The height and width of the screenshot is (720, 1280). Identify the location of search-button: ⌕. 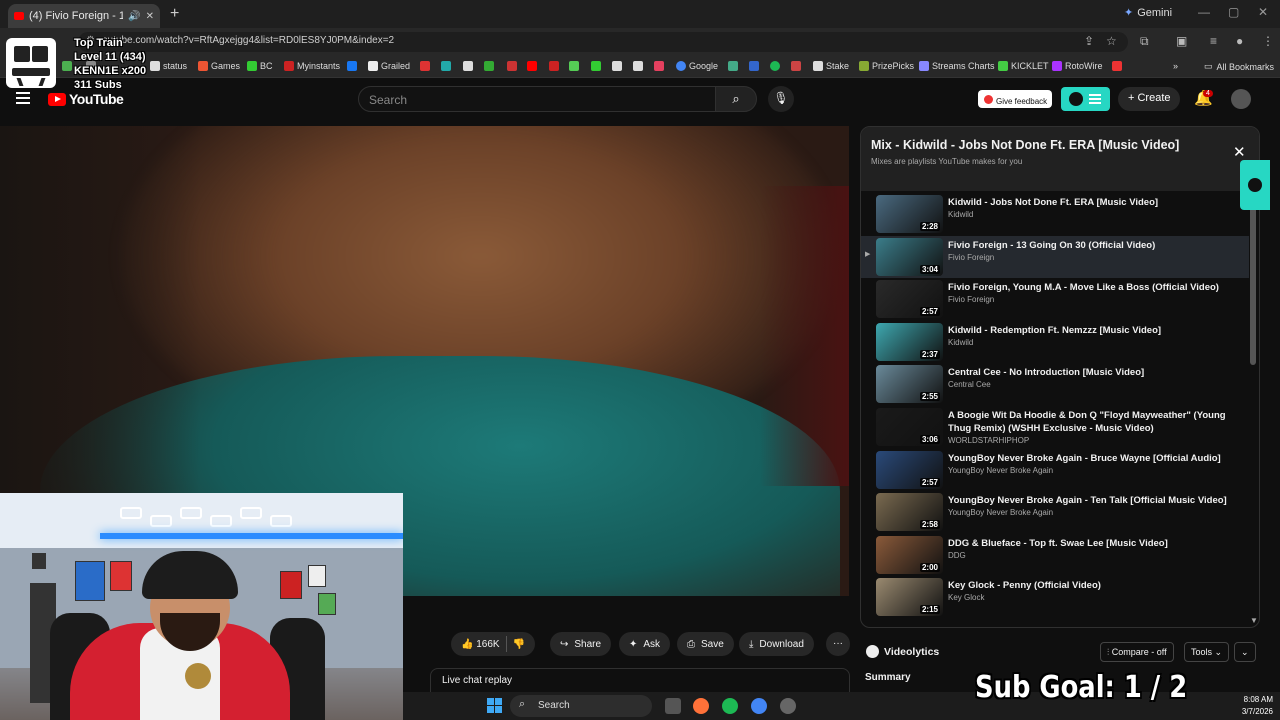
(736, 99).